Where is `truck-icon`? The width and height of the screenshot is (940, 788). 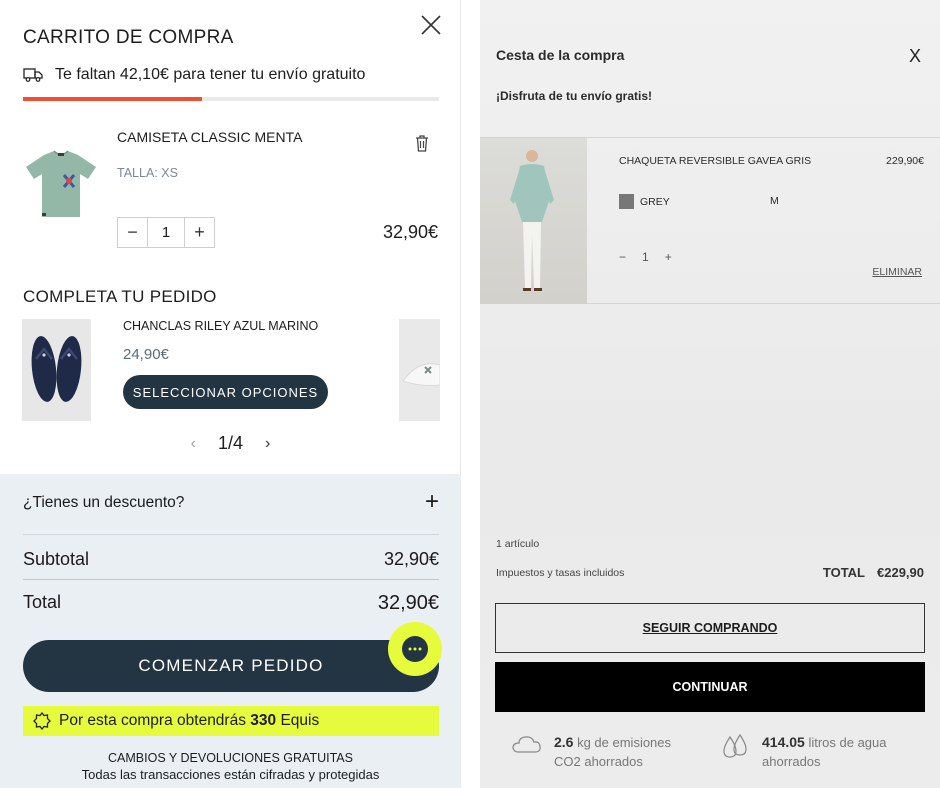 truck-icon is located at coordinates (33, 75).